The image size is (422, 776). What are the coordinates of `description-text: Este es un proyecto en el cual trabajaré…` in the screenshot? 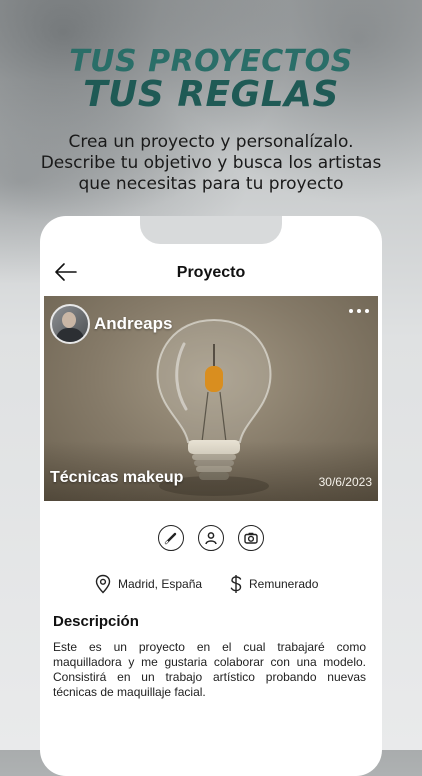 It's located at (209, 669).